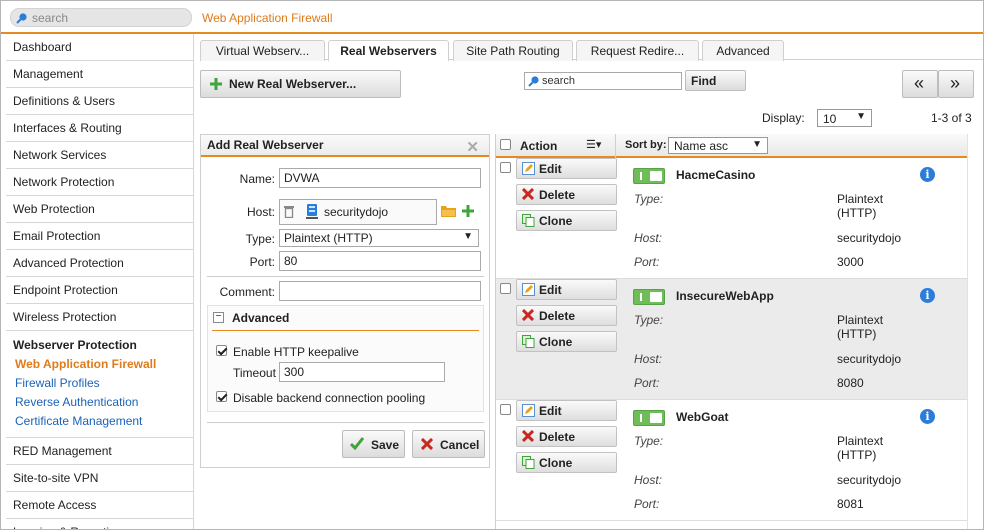 This screenshot has width=984, height=530. Describe the element at coordinates (956, 84) in the screenshot. I see `next-page-button: »` at that location.